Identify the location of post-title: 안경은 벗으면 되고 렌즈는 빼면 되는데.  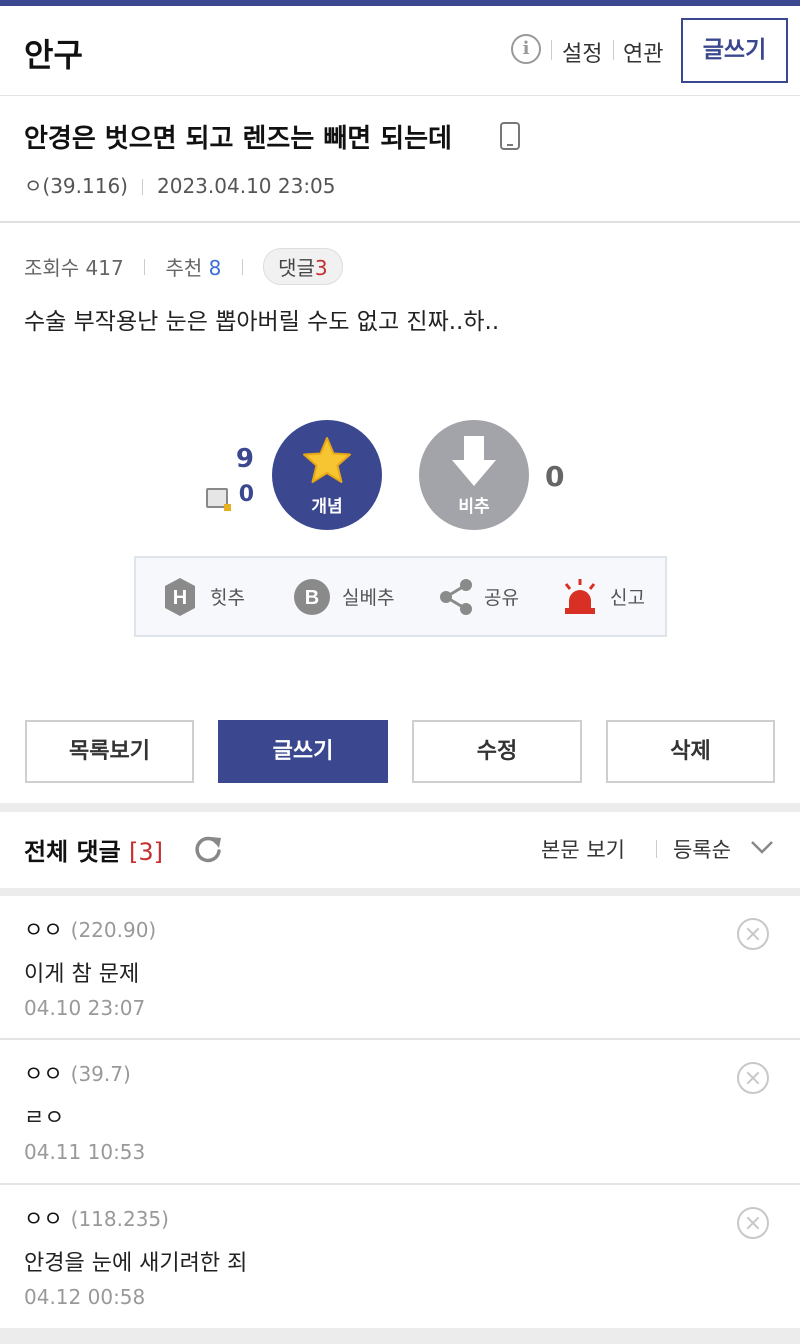
(238, 139).